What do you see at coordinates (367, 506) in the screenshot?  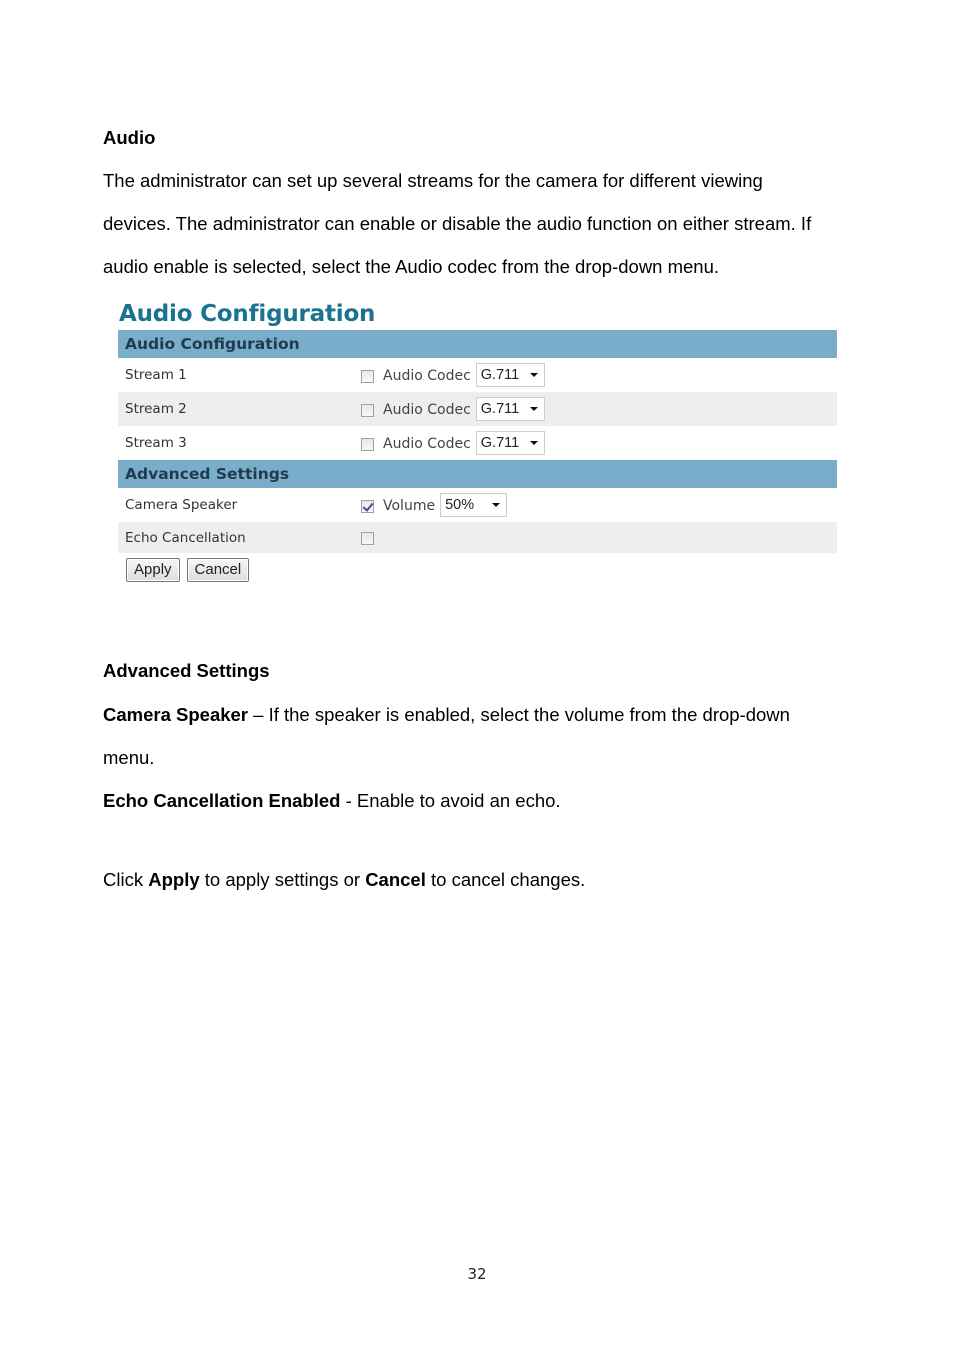 I see `camera-speaker-checkbox` at bounding box center [367, 506].